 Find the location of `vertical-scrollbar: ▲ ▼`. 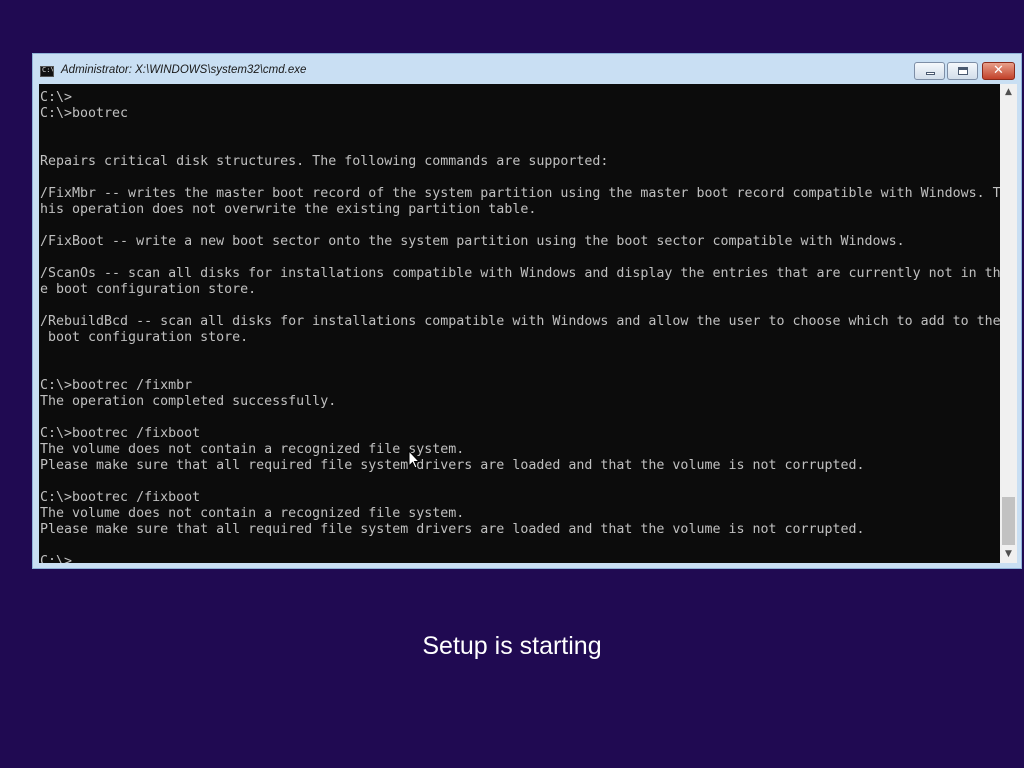

vertical-scrollbar: ▲ ▼ is located at coordinates (1008, 323).